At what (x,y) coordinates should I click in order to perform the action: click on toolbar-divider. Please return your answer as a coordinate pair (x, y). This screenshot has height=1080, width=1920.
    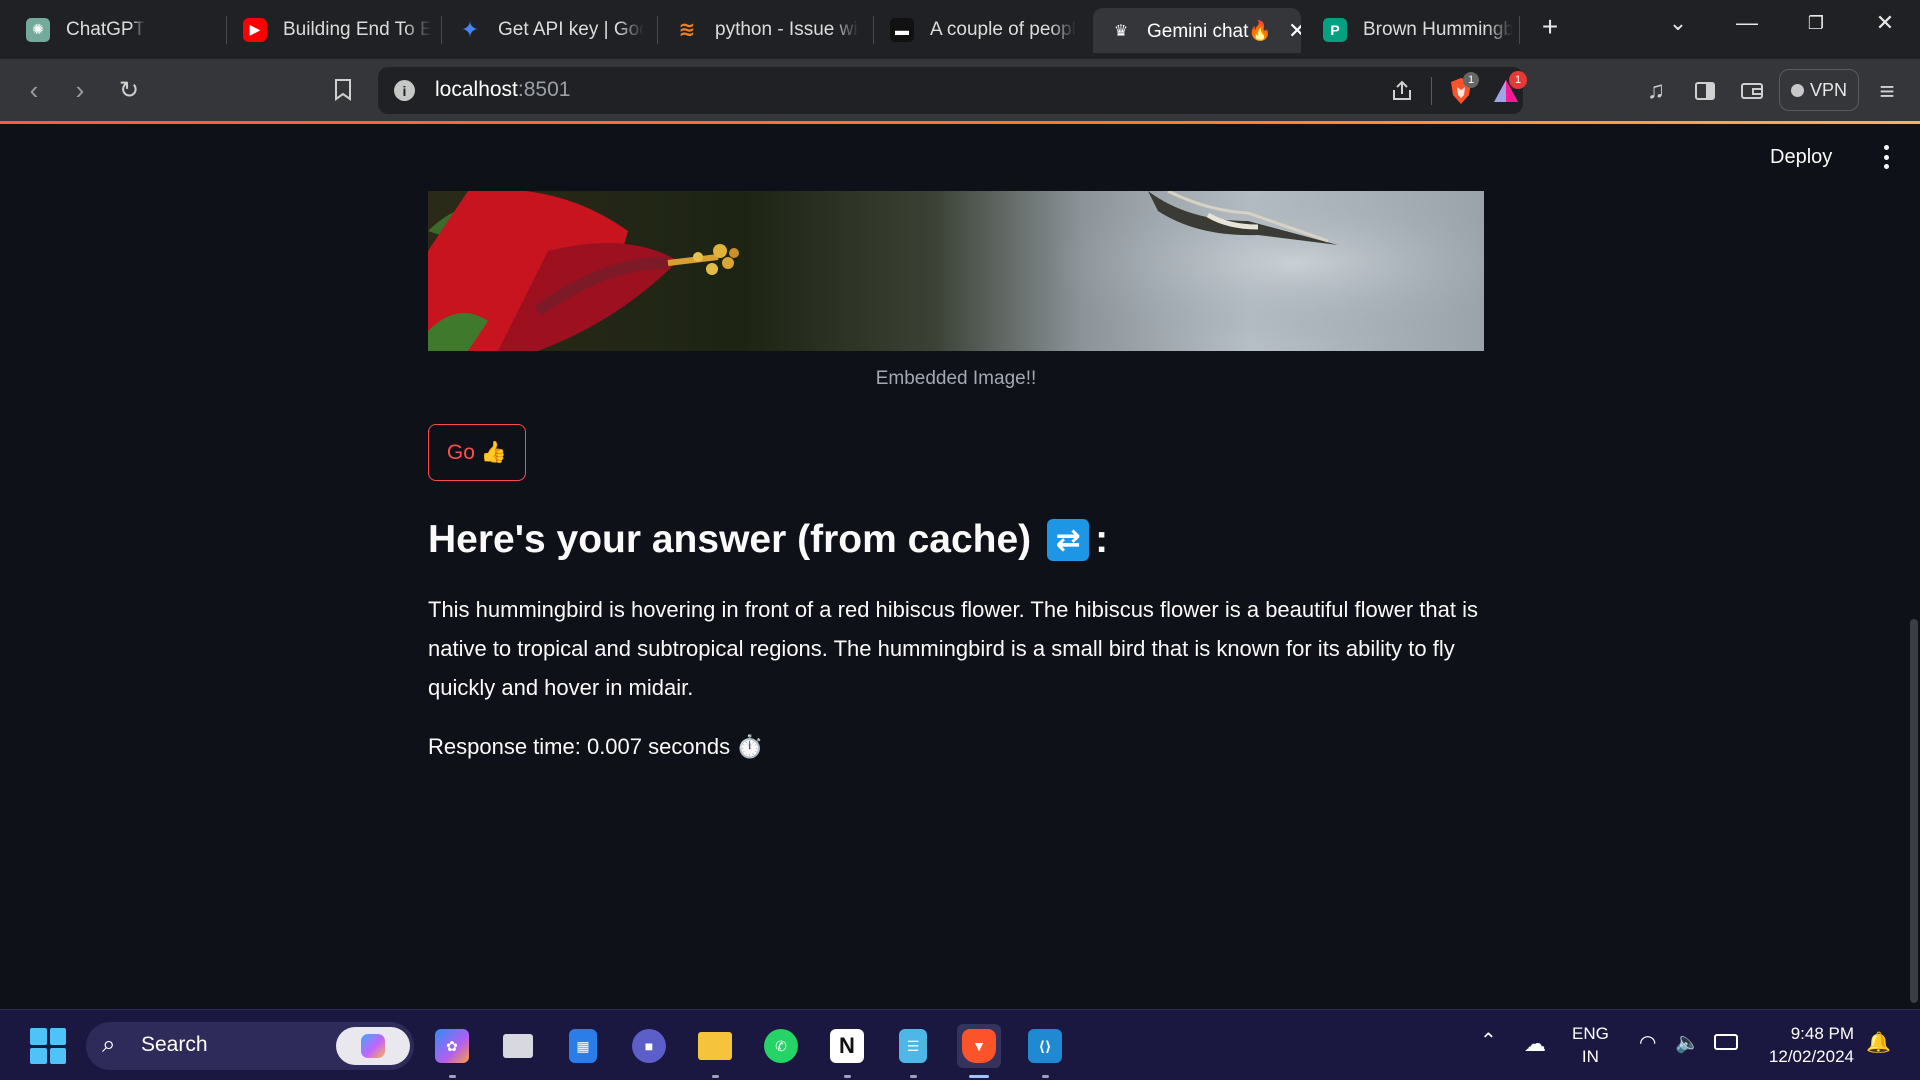
    Looking at the image, I should click on (1431, 91).